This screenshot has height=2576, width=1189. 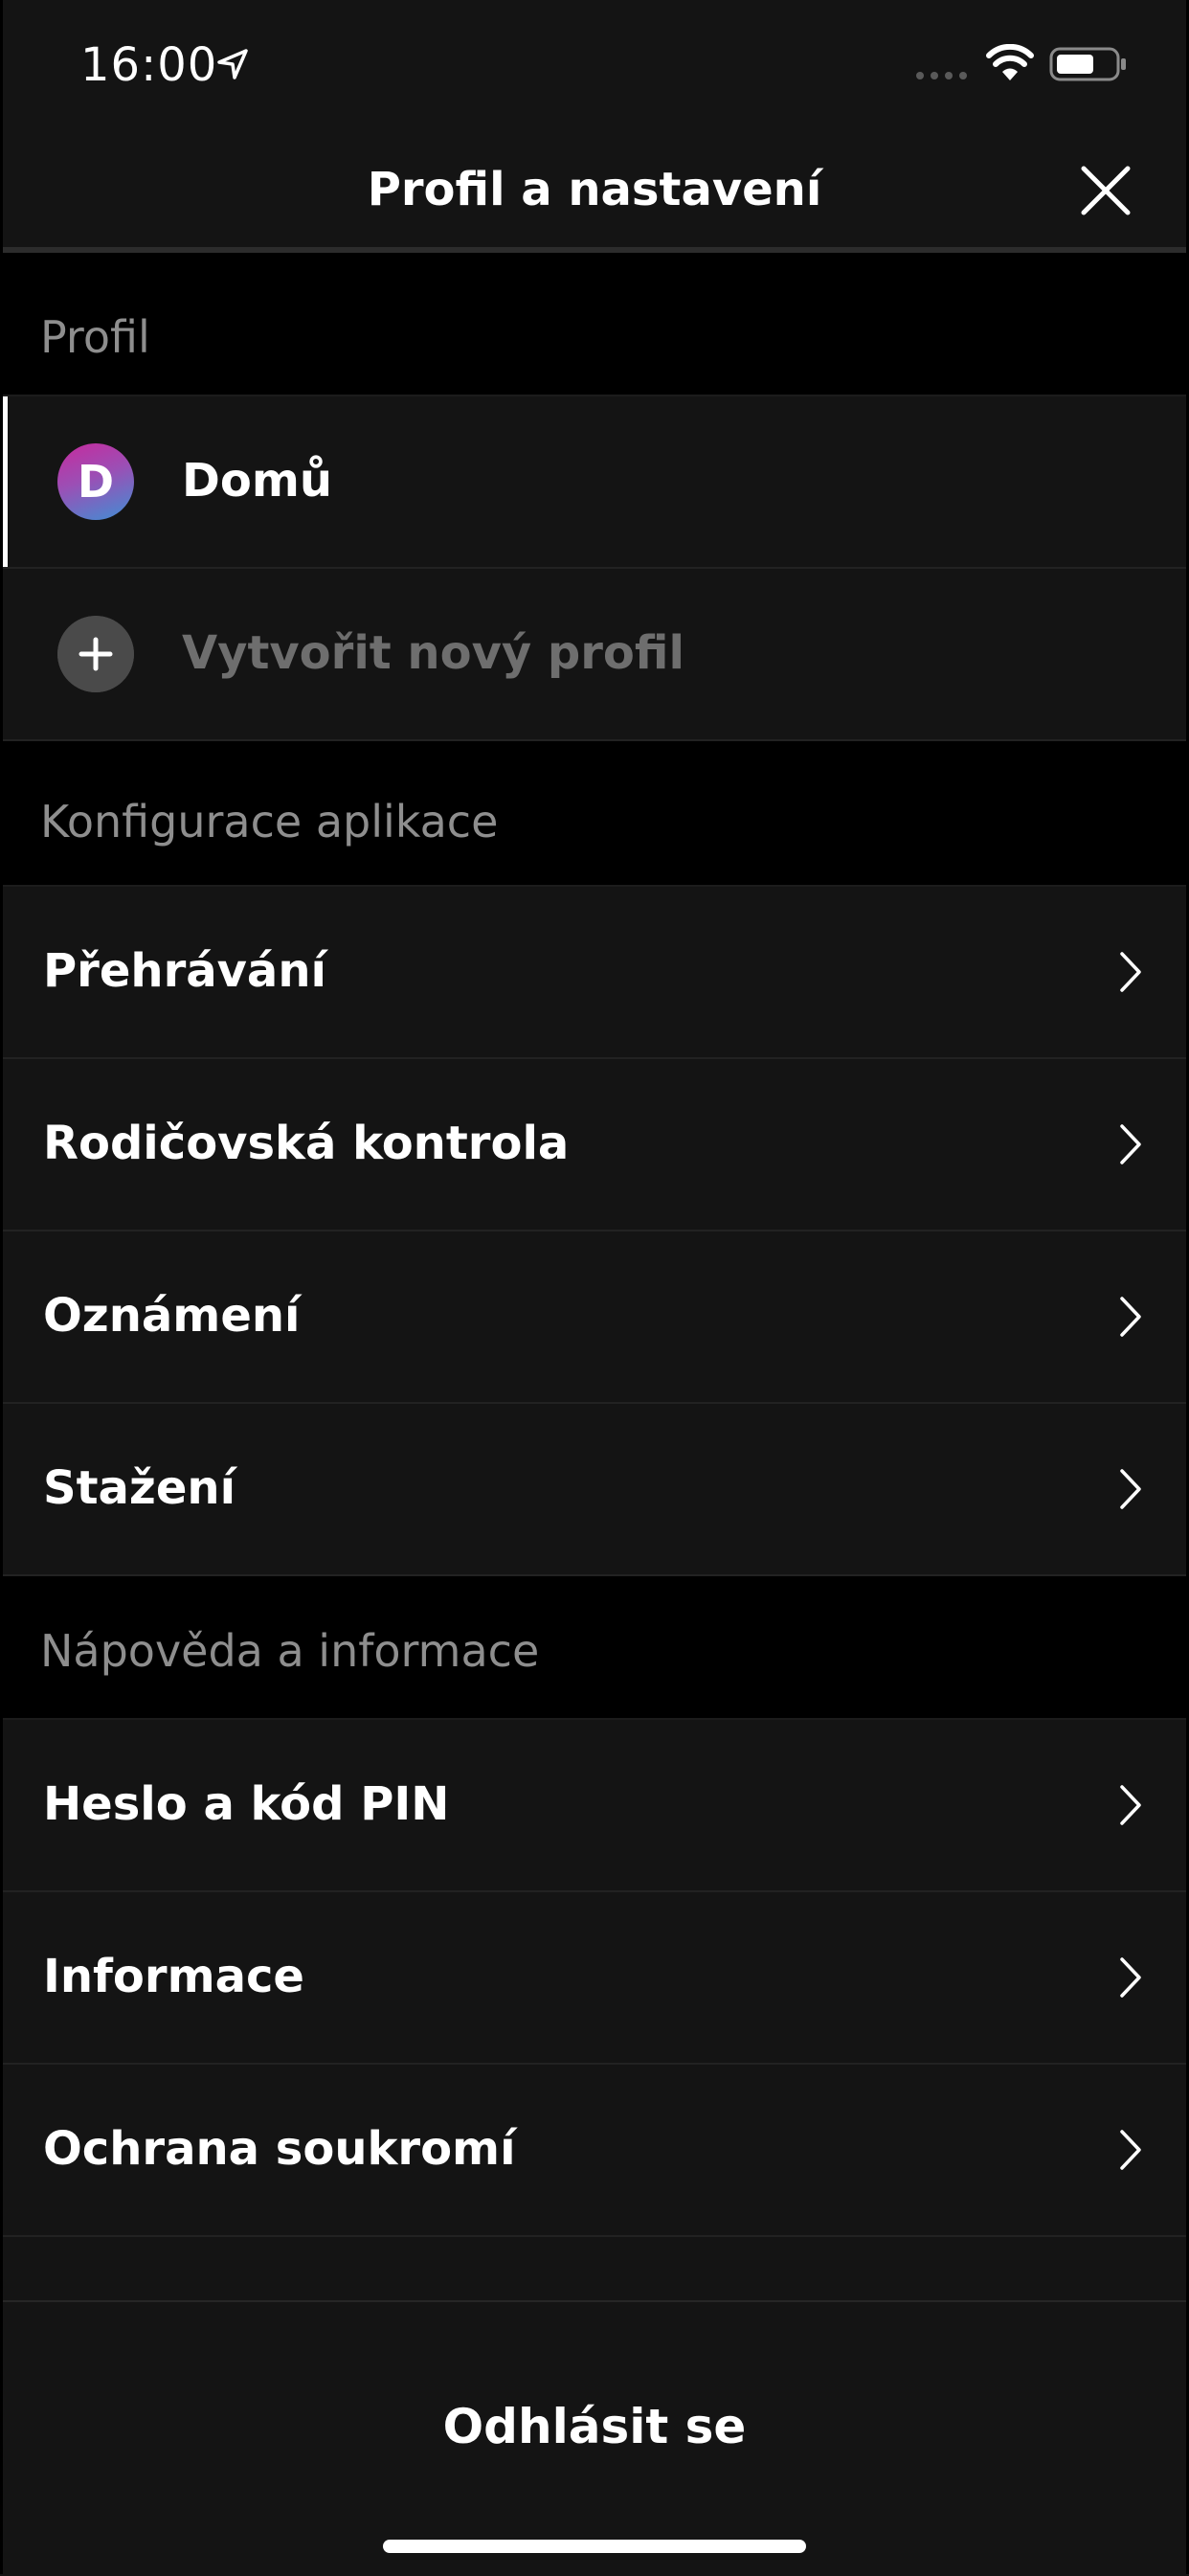 I want to click on menu-item-downloads: Stažení, so click(x=594, y=1490).